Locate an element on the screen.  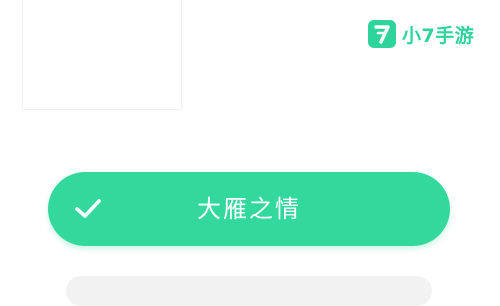
image-placeholder is located at coordinates (102, 55).